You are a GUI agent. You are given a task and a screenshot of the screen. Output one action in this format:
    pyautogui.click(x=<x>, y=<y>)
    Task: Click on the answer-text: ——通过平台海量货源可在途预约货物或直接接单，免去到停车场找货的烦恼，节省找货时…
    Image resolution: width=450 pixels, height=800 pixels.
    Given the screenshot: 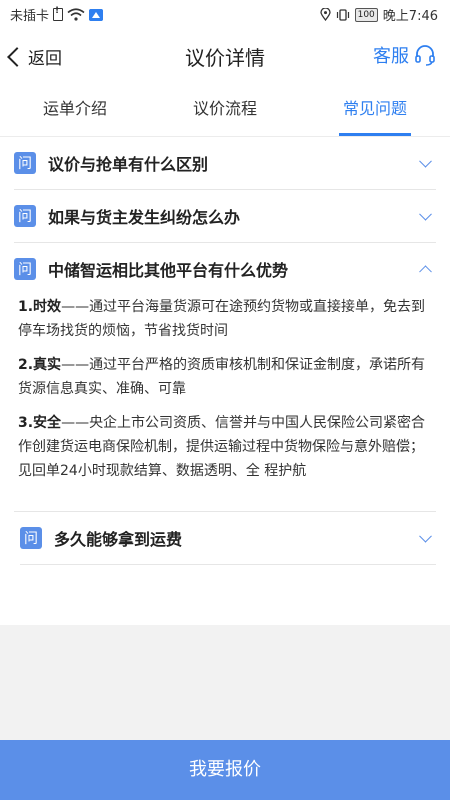 What is the action you would take?
    pyautogui.click(x=222, y=319)
    